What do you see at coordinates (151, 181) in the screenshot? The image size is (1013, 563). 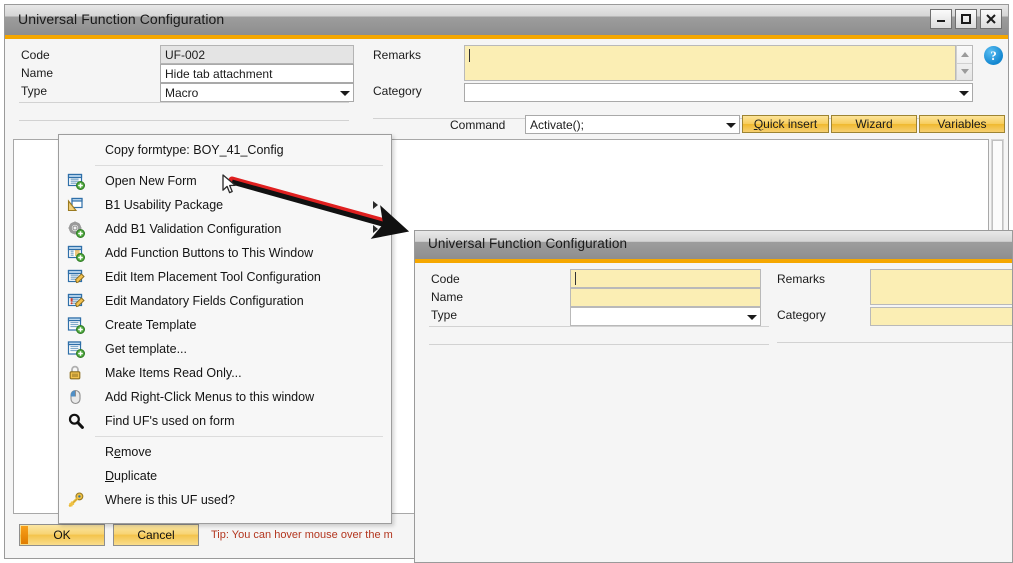 I see `menu-item-label: Open New Form` at bounding box center [151, 181].